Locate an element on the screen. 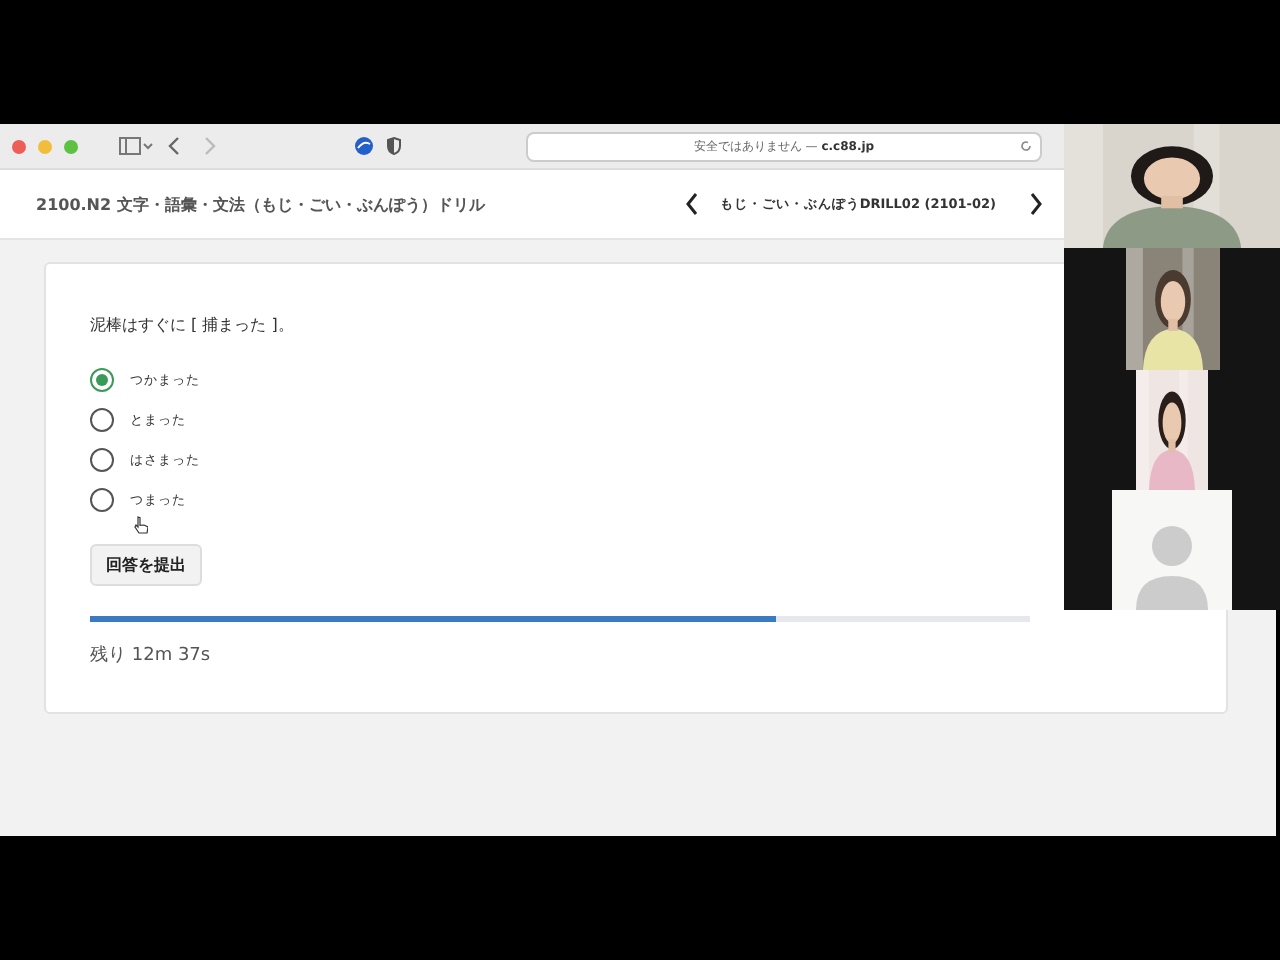  question-text: 泥棒はすぐに [ 捕まった ]。 is located at coordinates (192, 325).